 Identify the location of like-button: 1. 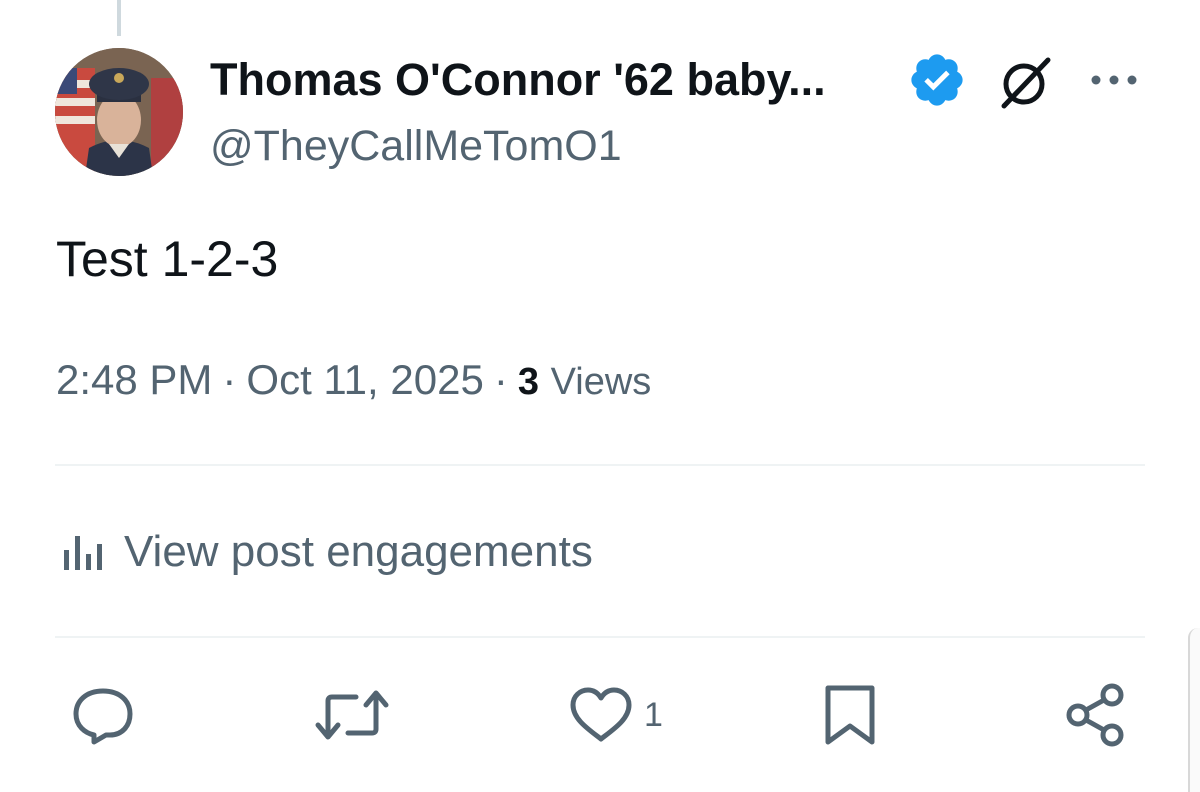
(615, 715).